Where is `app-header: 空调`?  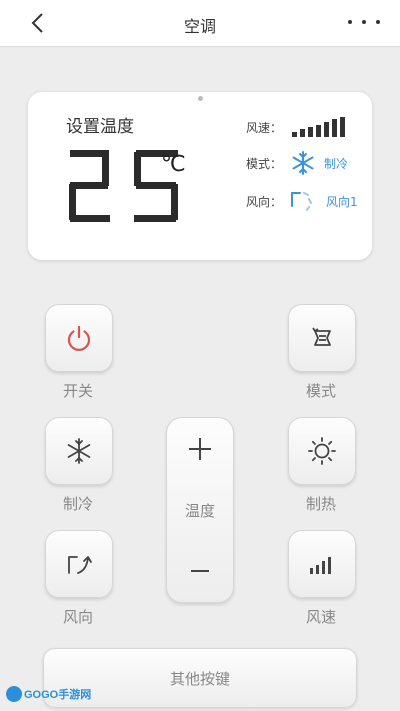 app-header: 空调 is located at coordinates (200, 23).